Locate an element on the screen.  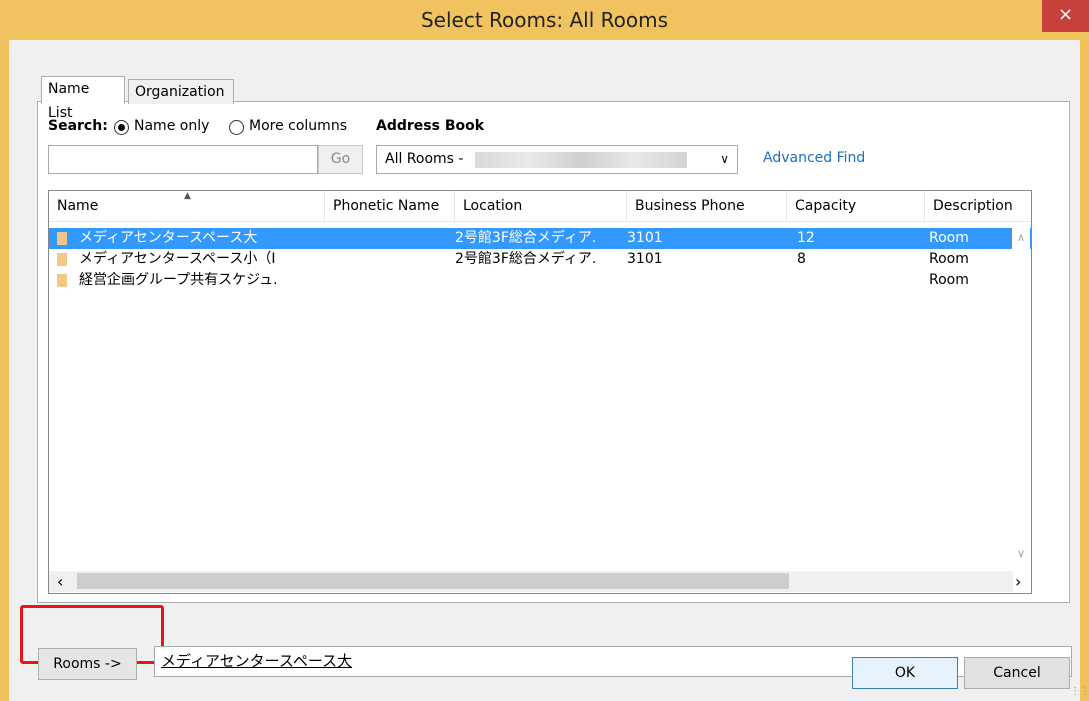
address-book-label: Address Book is located at coordinates (430, 126).